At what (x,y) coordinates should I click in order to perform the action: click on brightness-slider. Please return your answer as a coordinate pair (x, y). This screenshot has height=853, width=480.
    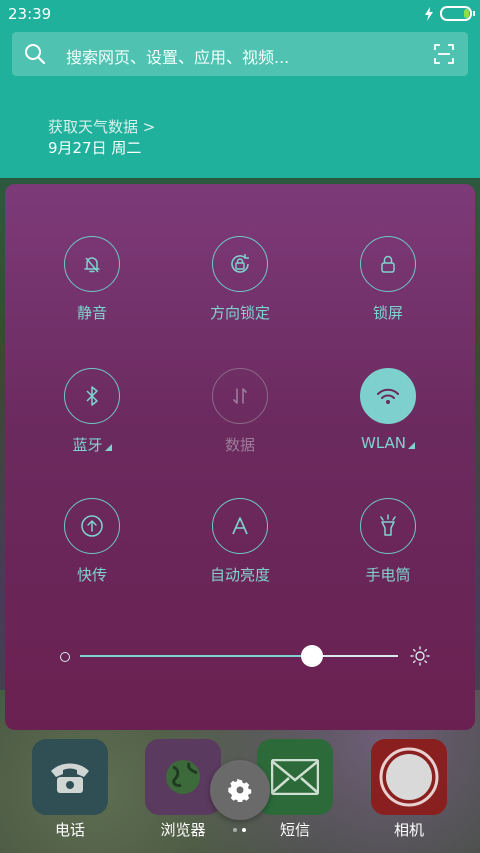
    Looking at the image, I should click on (245, 656).